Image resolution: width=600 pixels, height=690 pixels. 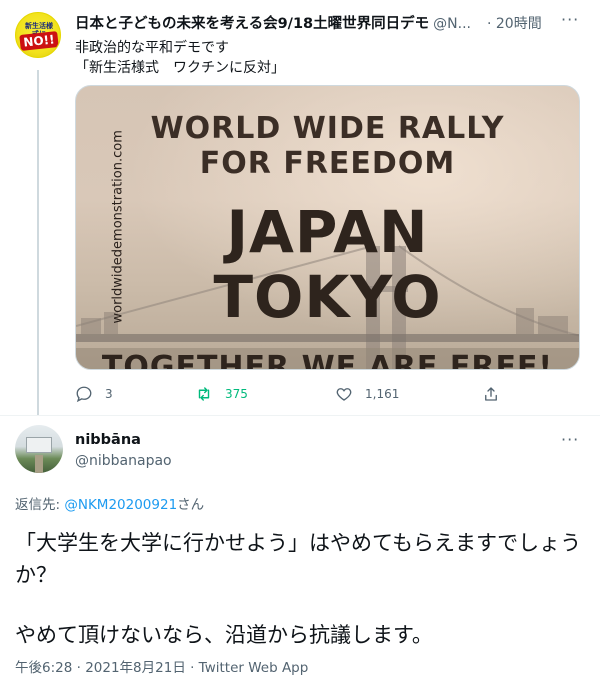 I want to click on like-count: 1,161, so click(x=382, y=394).